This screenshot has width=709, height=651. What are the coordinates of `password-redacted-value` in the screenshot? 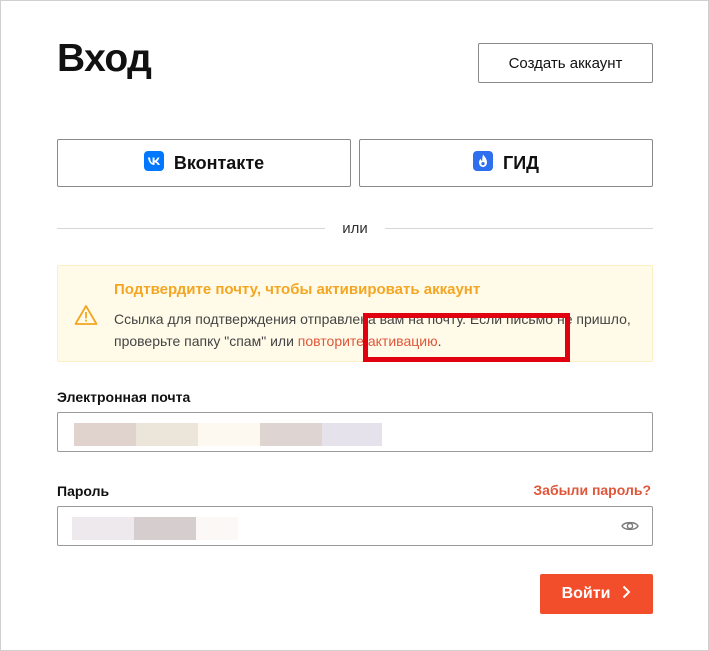 It's located at (155, 528).